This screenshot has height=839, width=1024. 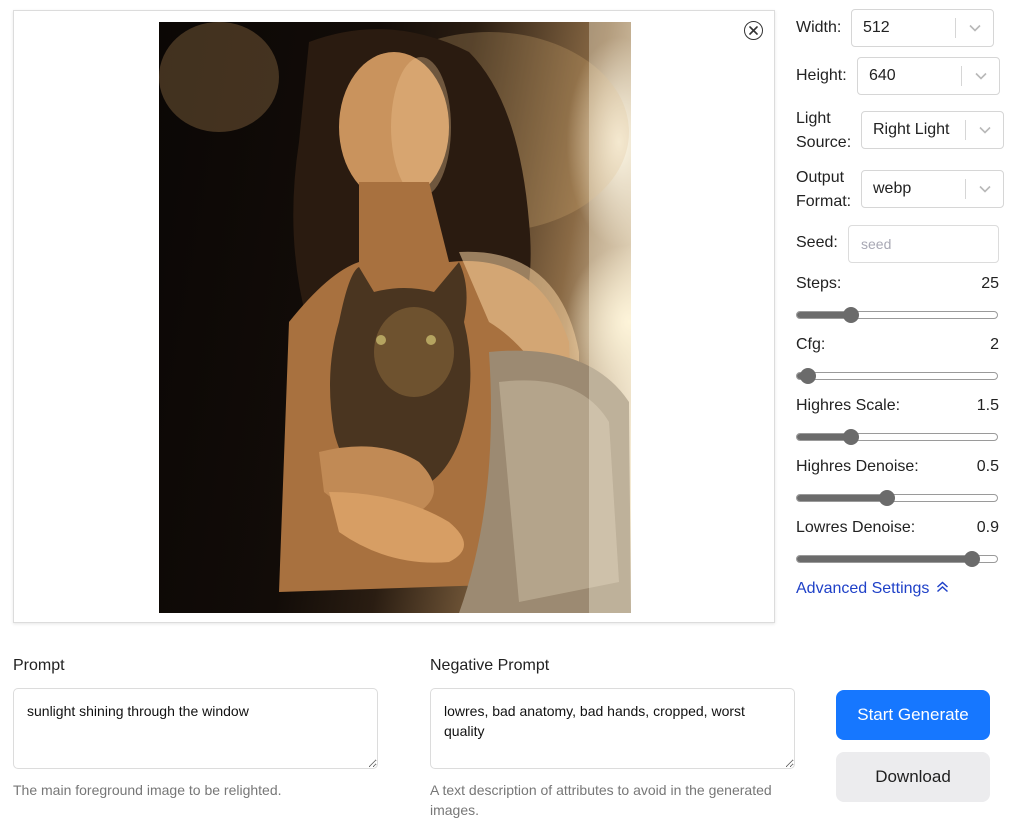 I want to click on prompt-label: Prompt, so click(x=39, y=665).